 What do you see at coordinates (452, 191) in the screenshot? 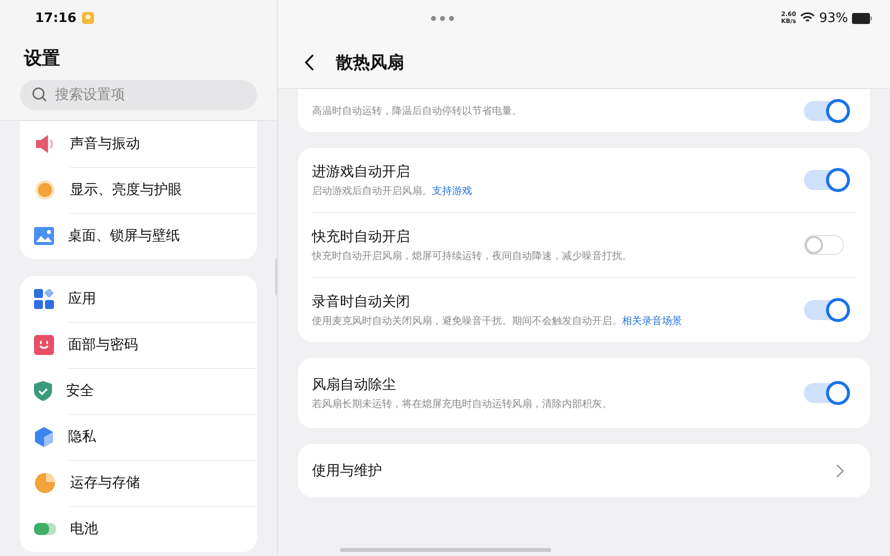
I see `setting-link: 支持游戏` at bounding box center [452, 191].